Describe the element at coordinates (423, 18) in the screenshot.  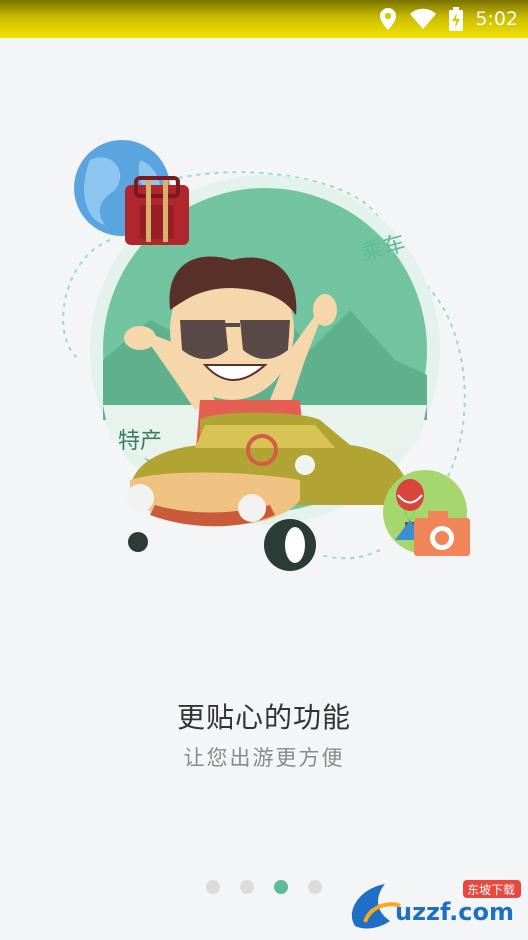
I see `wifi-icon` at that location.